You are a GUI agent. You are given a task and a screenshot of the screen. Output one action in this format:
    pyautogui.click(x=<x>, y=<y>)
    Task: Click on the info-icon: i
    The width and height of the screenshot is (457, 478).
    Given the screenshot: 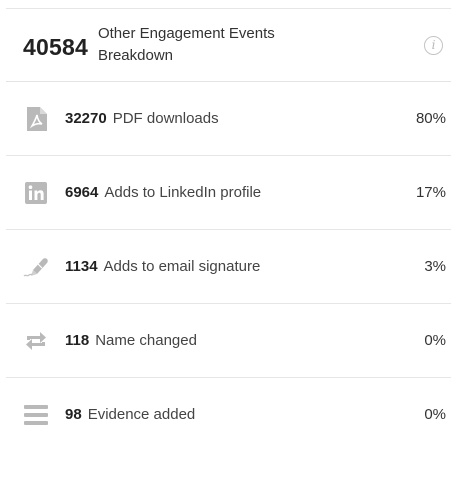 What is the action you would take?
    pyautogui.click(x=433, y=45)
    